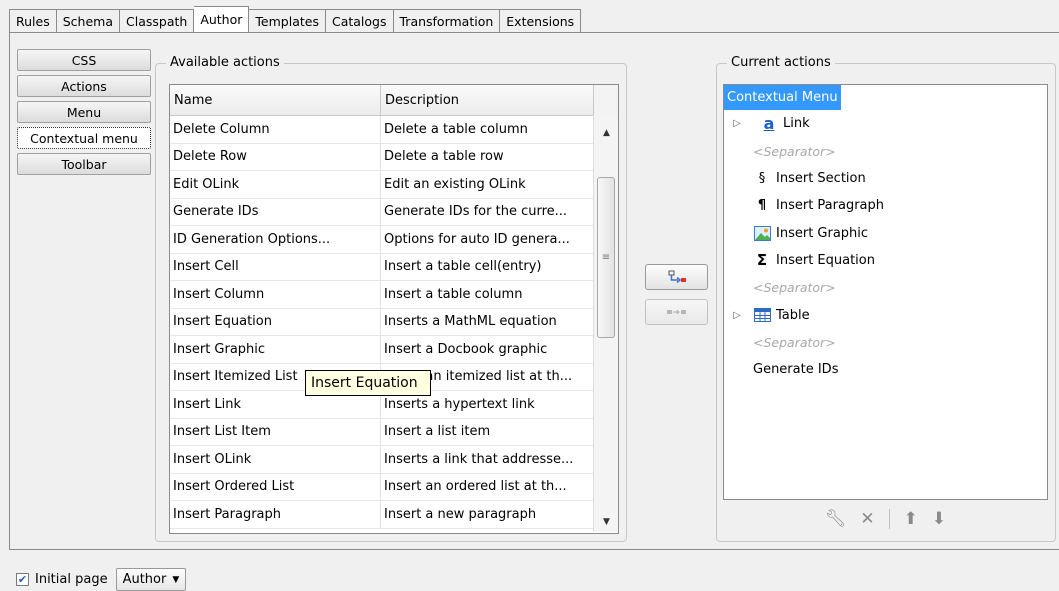 The height and width of the screenshot is (591, 1059). Describe the element at coordinates (275, 459) in the screenshot. I see `action-name-cell: Insert OLink` at that location.